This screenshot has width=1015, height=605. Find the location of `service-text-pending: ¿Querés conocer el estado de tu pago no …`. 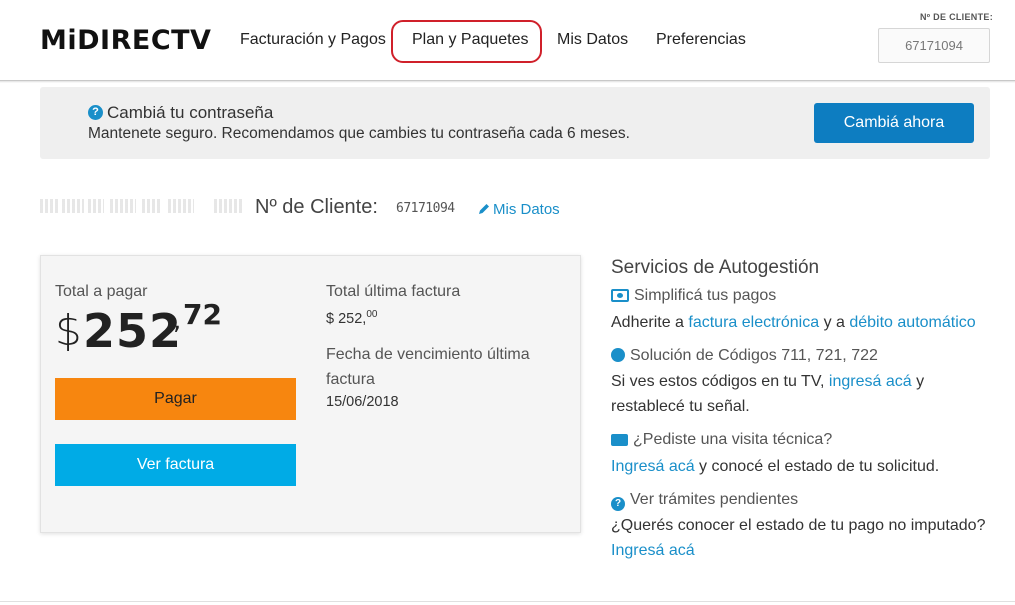

service-text-pending: ¿Querés conocer el estado de tu pago no … is located at coordinates (798, 525).